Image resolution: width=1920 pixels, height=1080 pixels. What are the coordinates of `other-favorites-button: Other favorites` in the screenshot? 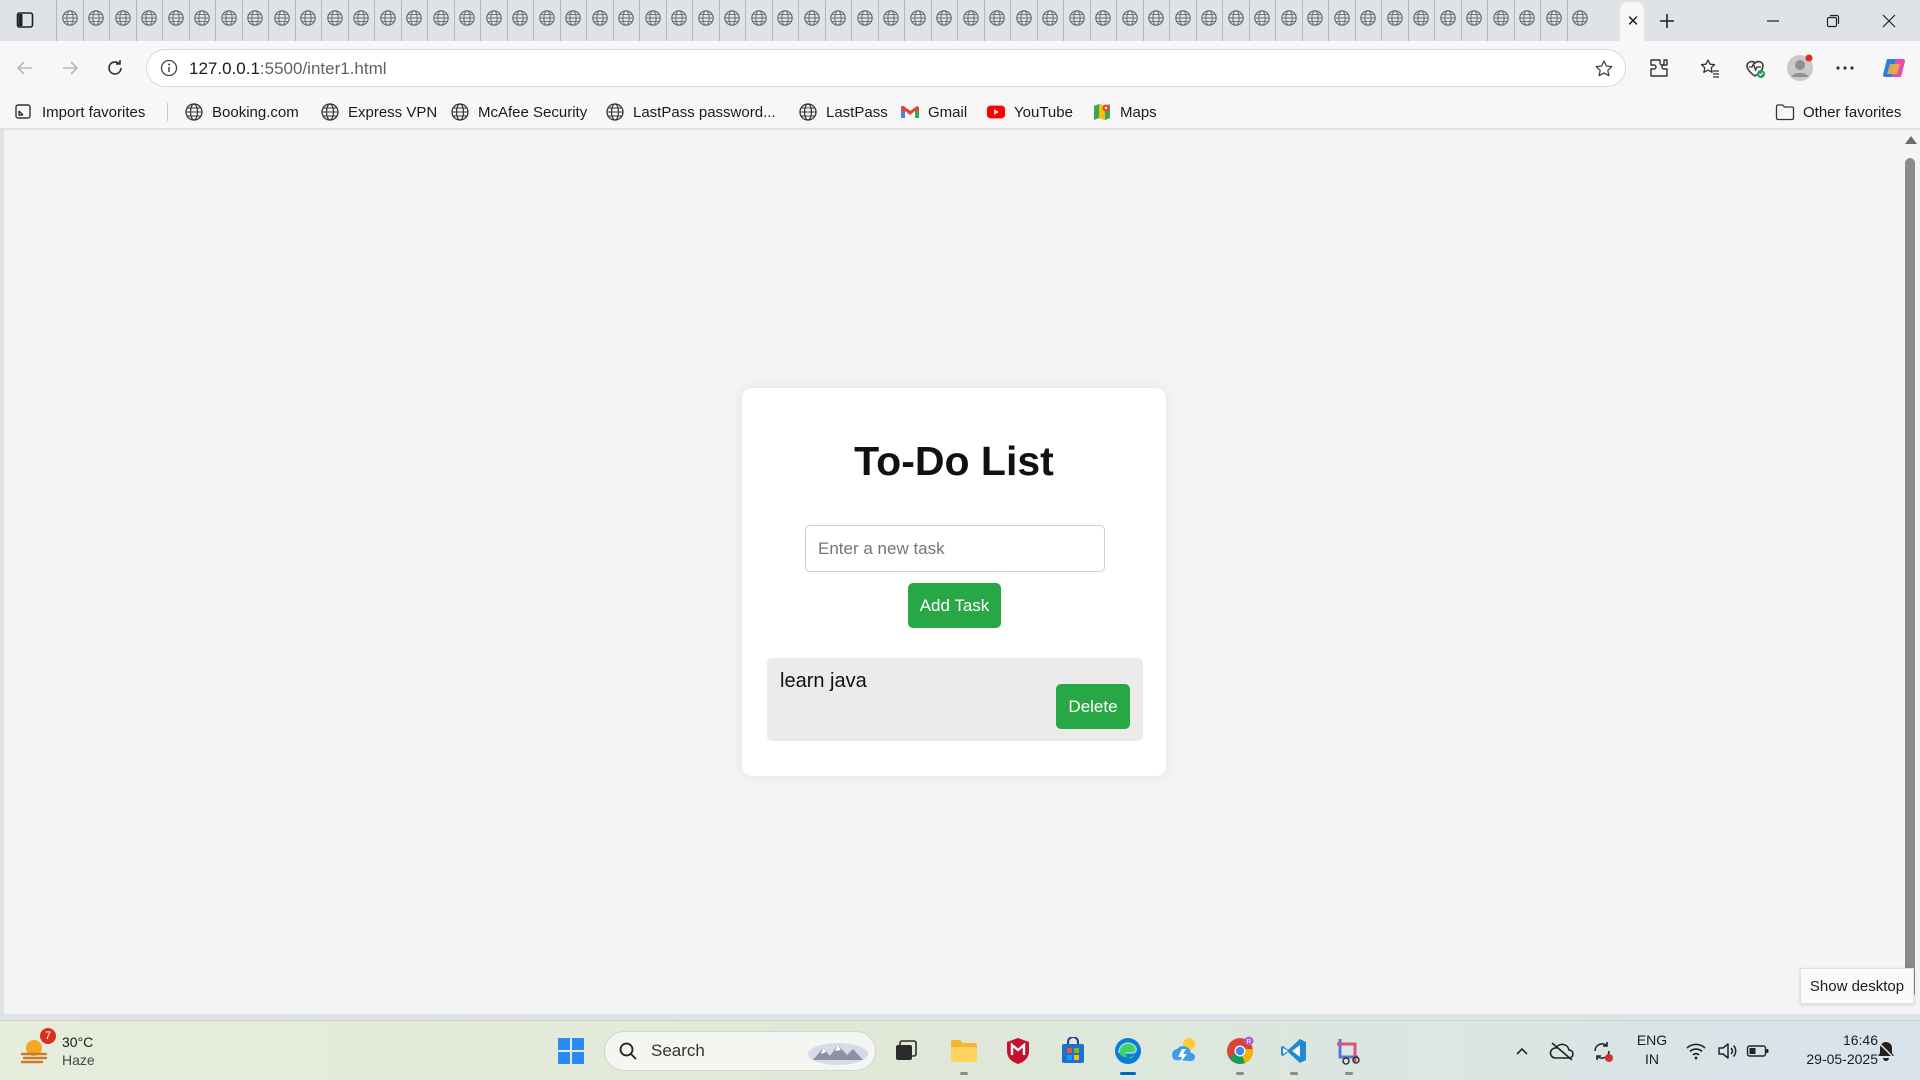 It's located at (1838, 112).